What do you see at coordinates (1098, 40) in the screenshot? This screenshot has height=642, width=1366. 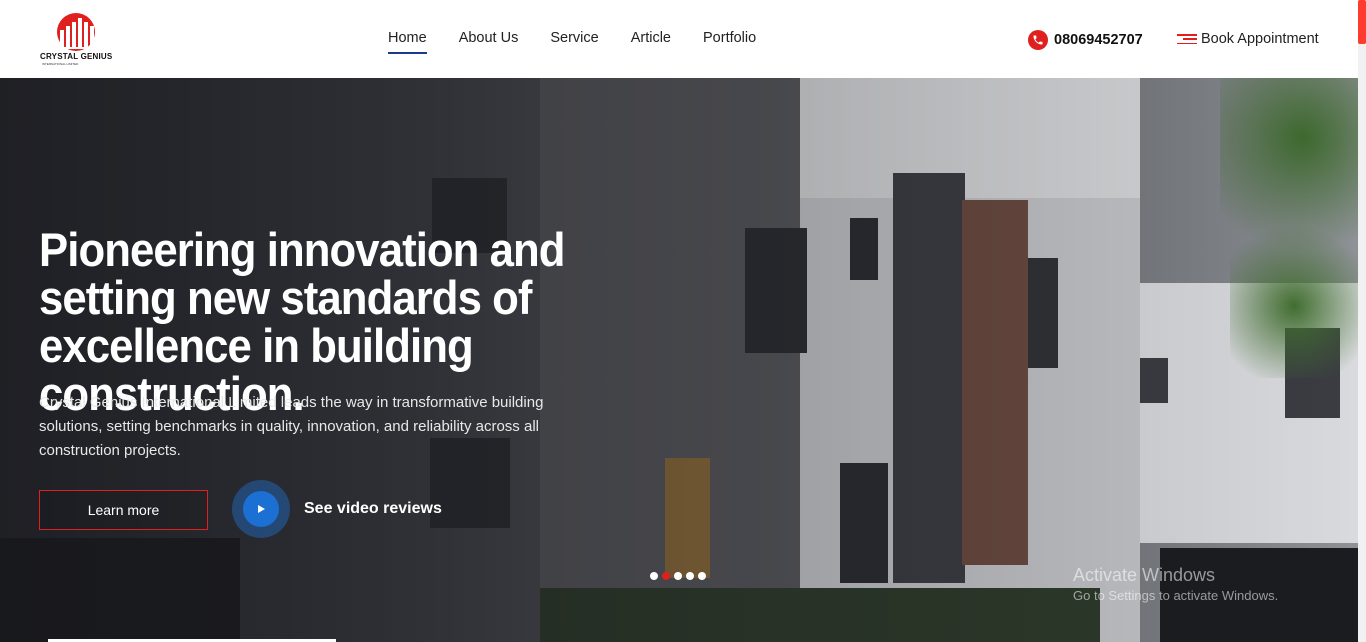 I see `phone-number: 08069452707` at bounding box center [1098, 40].